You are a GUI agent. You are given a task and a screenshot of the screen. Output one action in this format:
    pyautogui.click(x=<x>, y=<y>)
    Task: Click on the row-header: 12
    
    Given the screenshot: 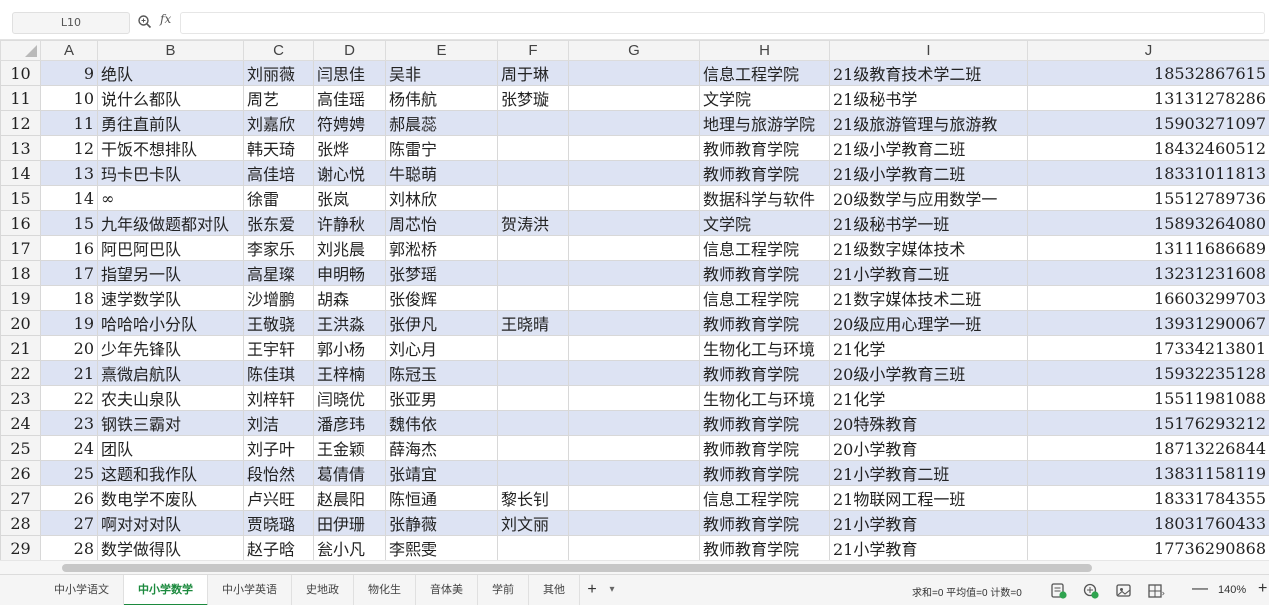 What is the action you would take?
    pyautogui.click(x=20, y=123)
    